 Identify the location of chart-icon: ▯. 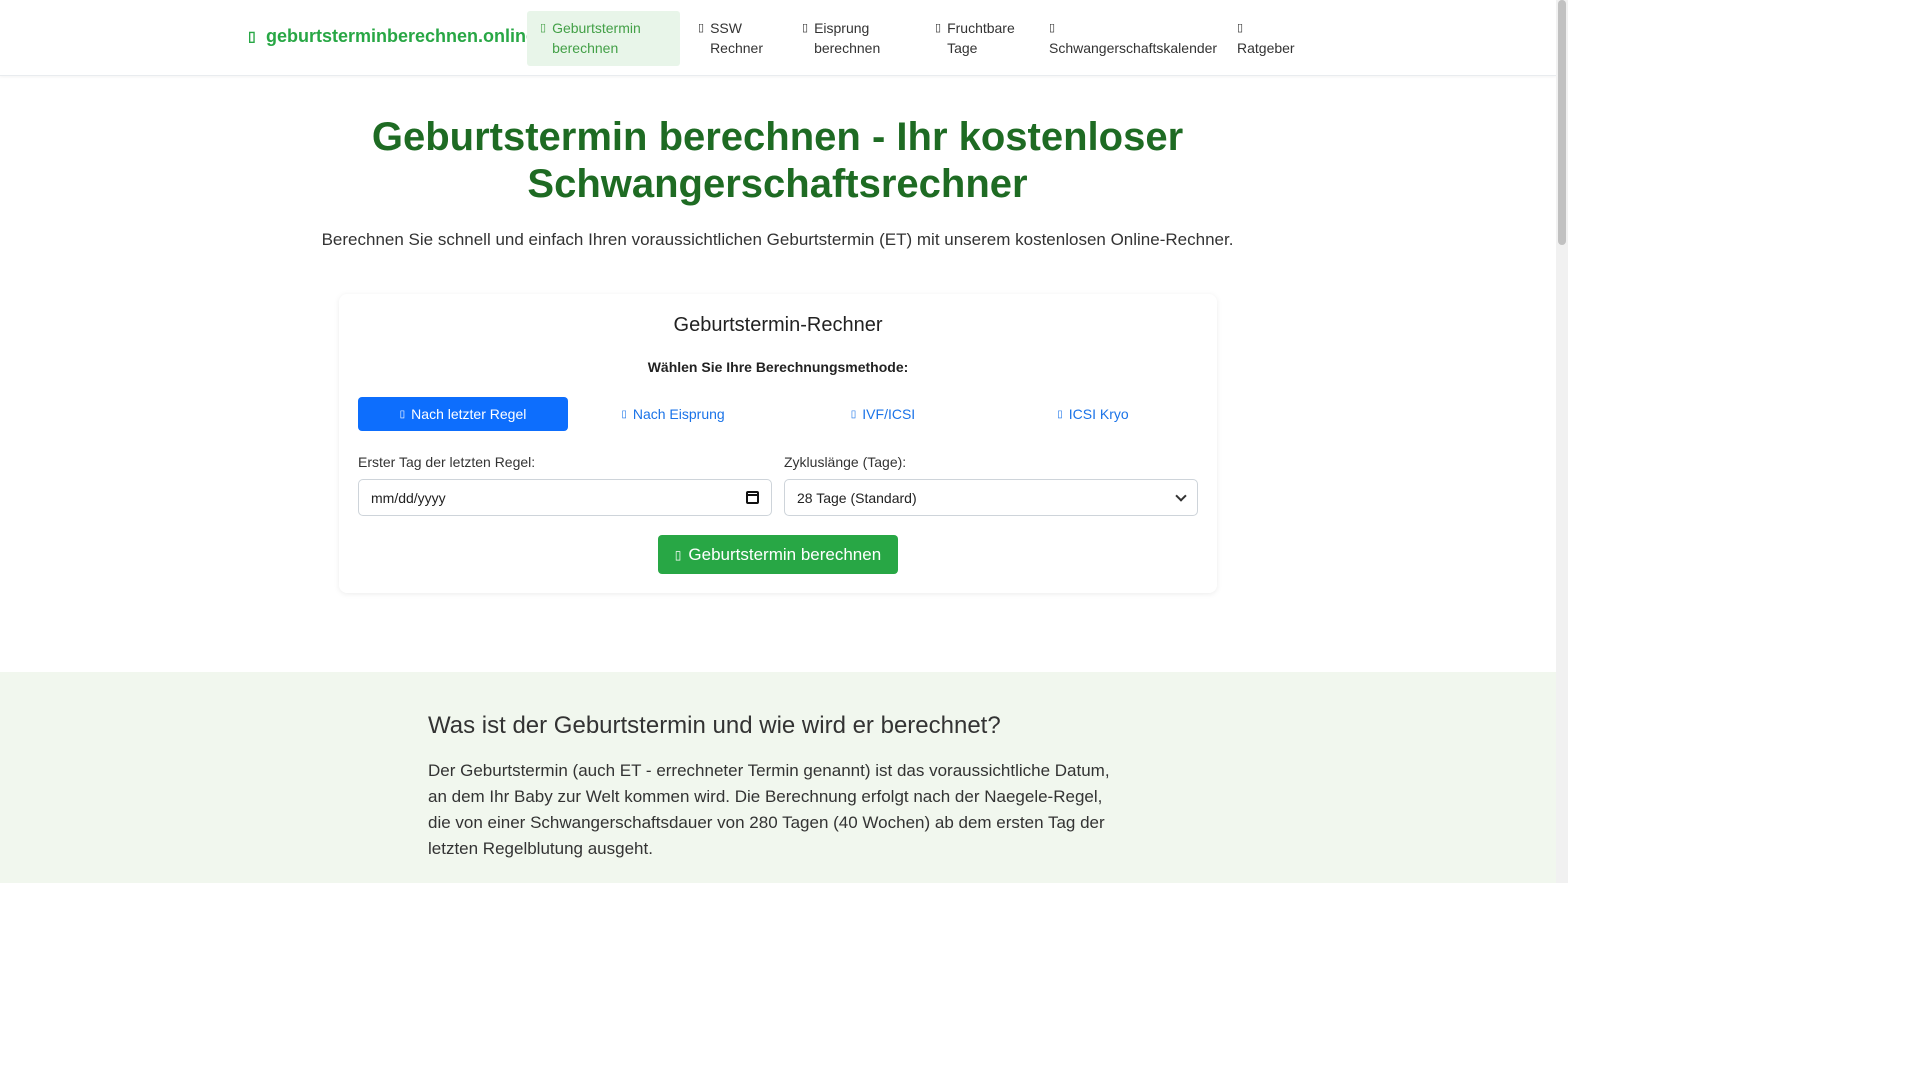
(701, 28).